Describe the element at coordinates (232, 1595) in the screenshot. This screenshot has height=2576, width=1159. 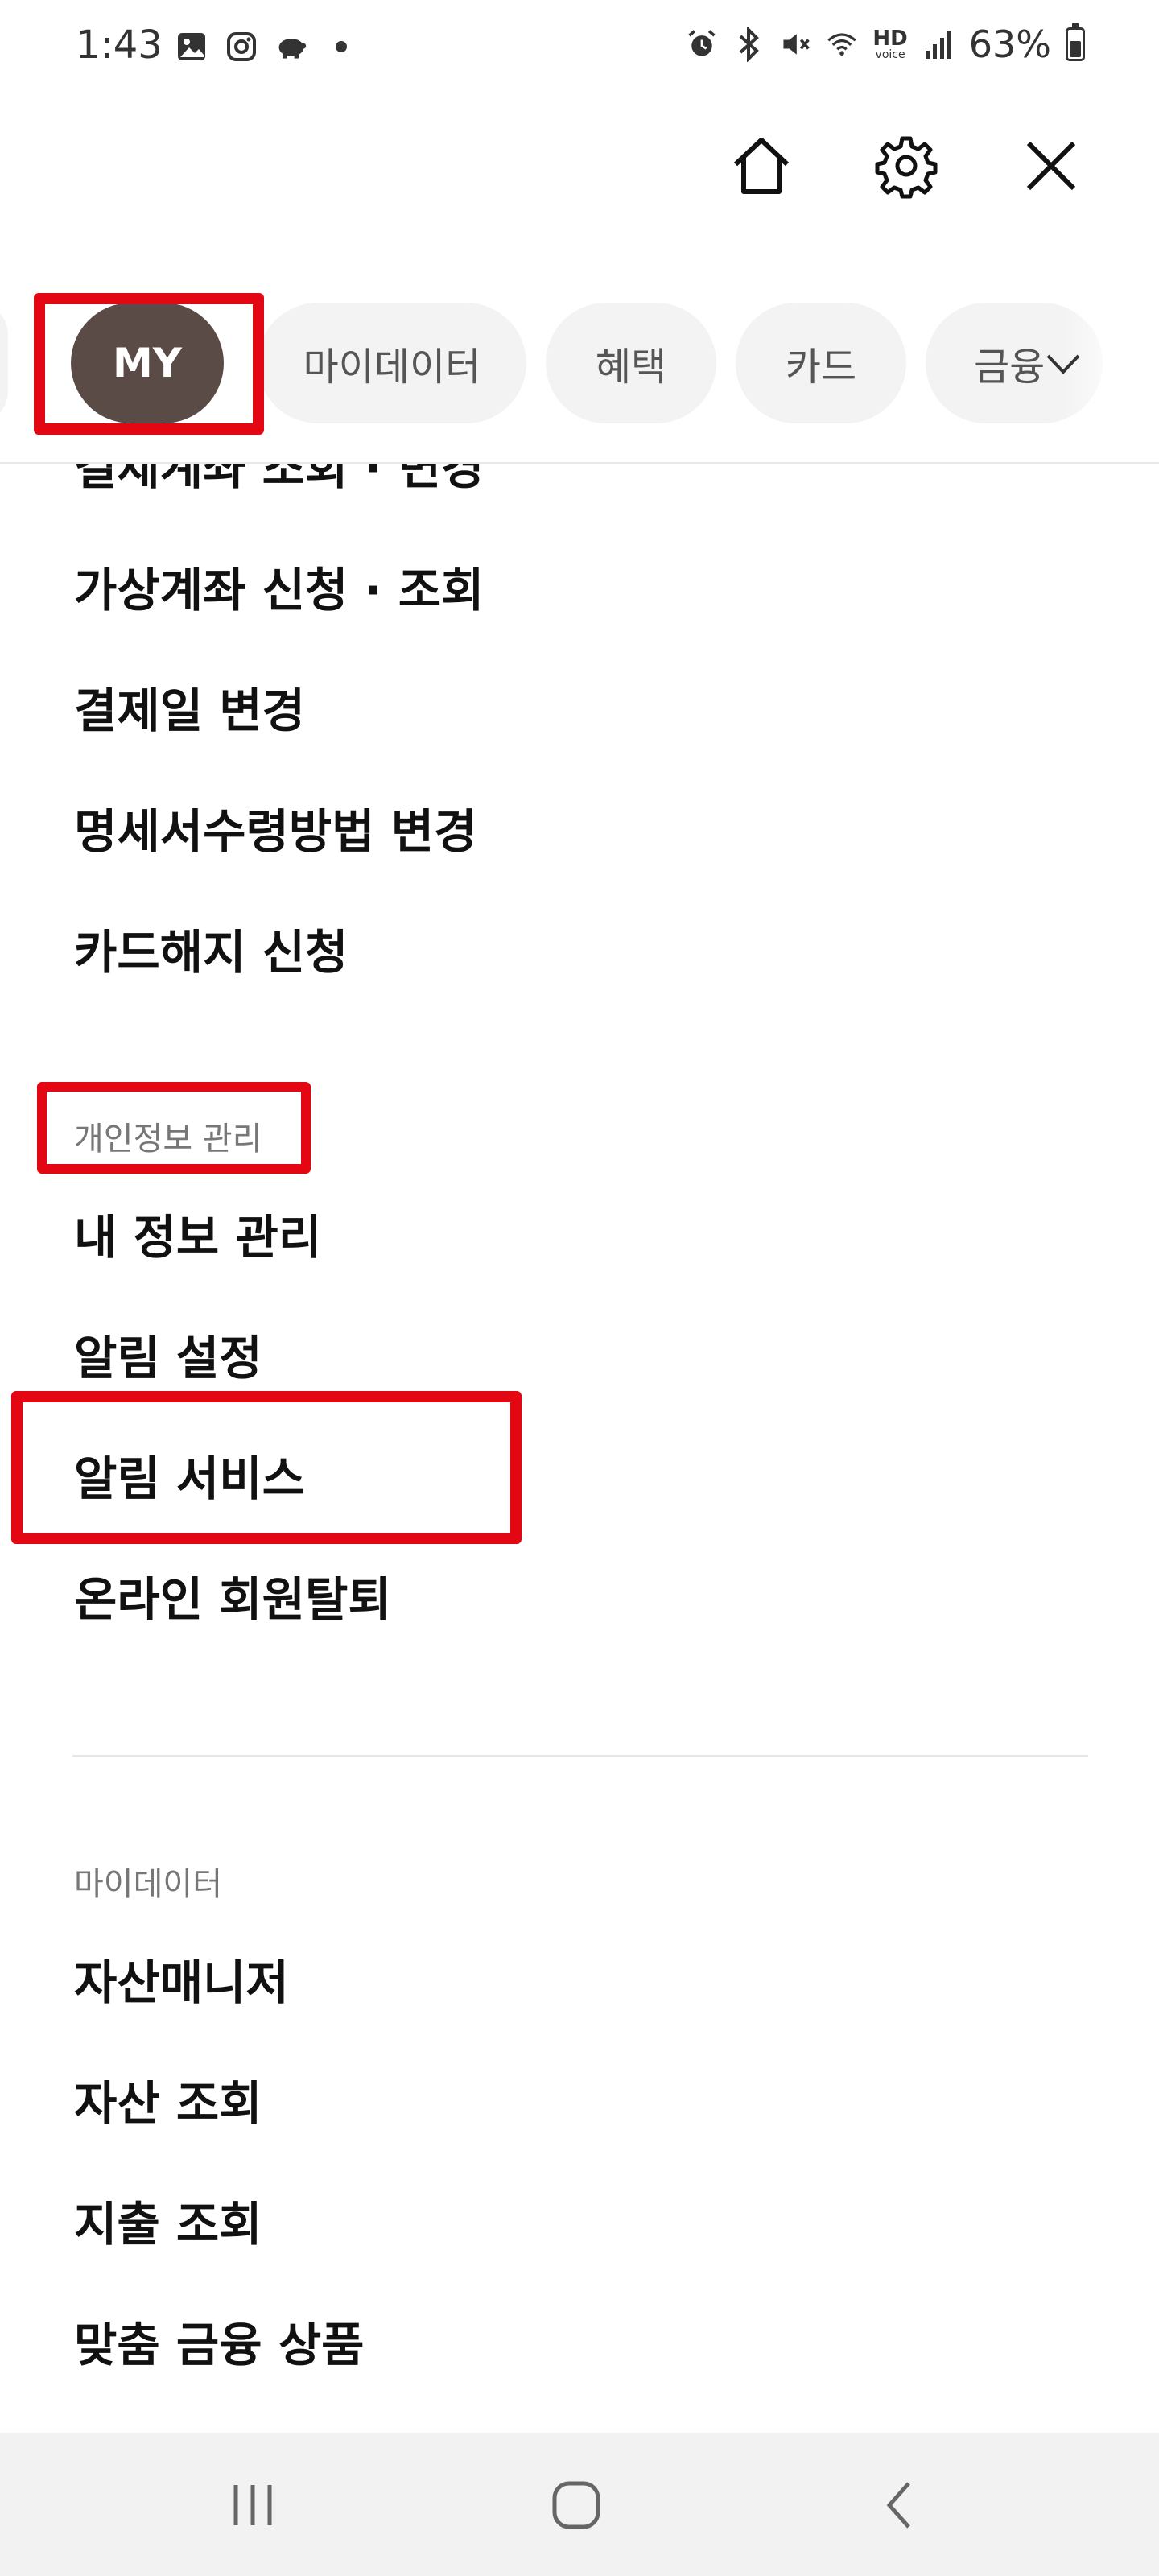
I see `menu-item-withdraw: 온라인 회원탈퇴` at that location.